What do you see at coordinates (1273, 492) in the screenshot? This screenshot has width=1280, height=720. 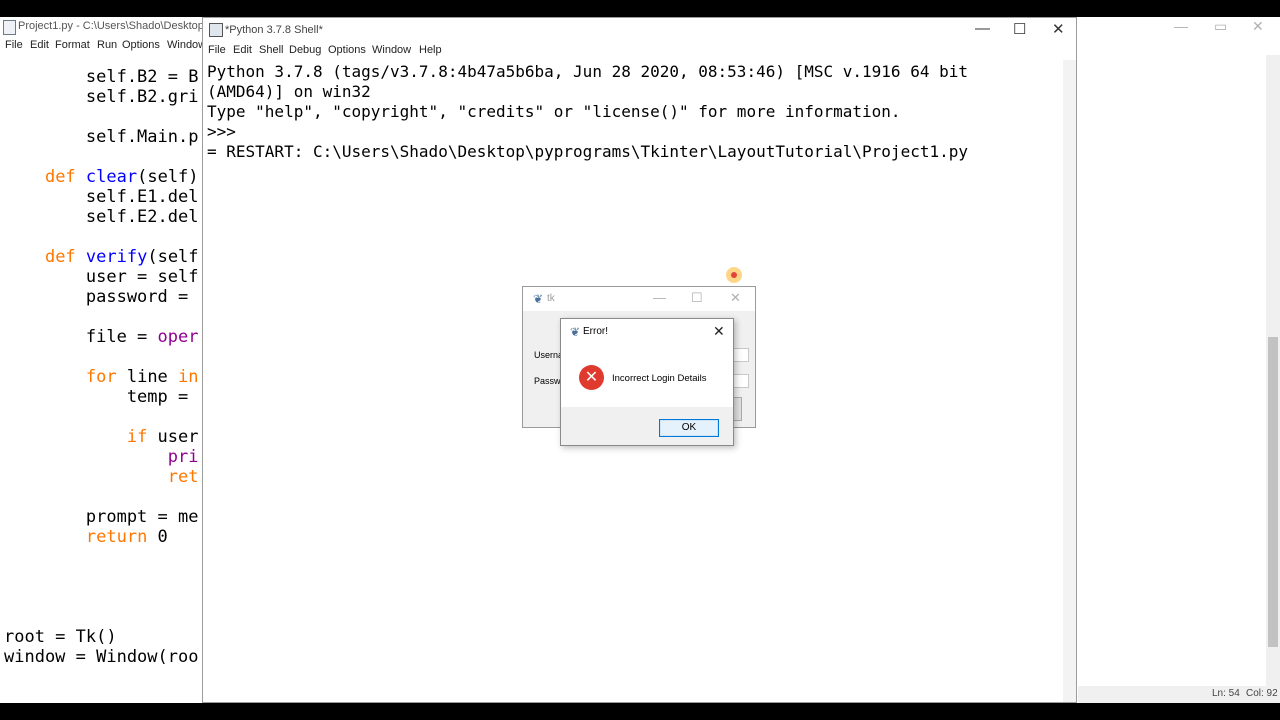 I see `editor-scroll-thumb` at bounding box center [1273, 492].